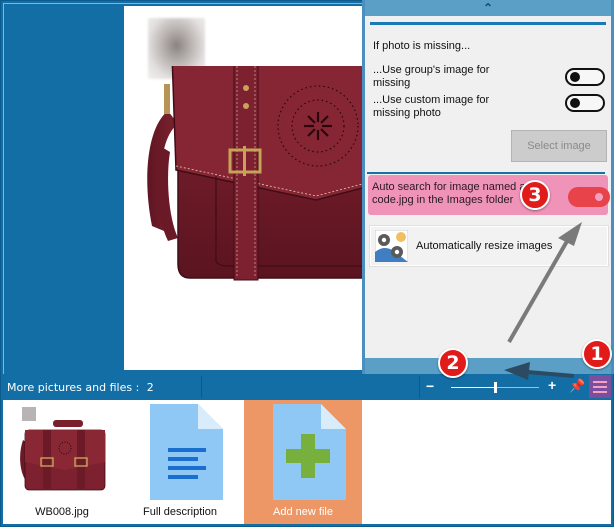  I want to click on annotation-badge-3: 3, so click(535, 195).